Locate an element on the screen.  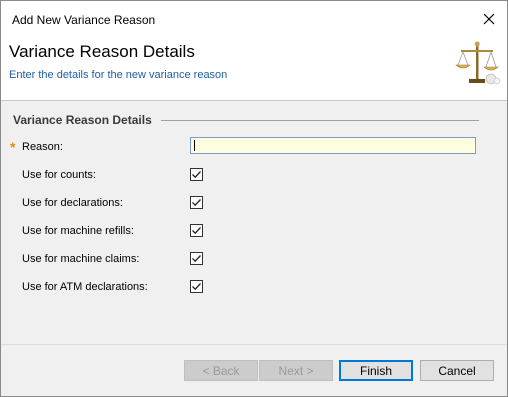
use-for-machine-claims-checkbox is located at coordinates (196, 258).